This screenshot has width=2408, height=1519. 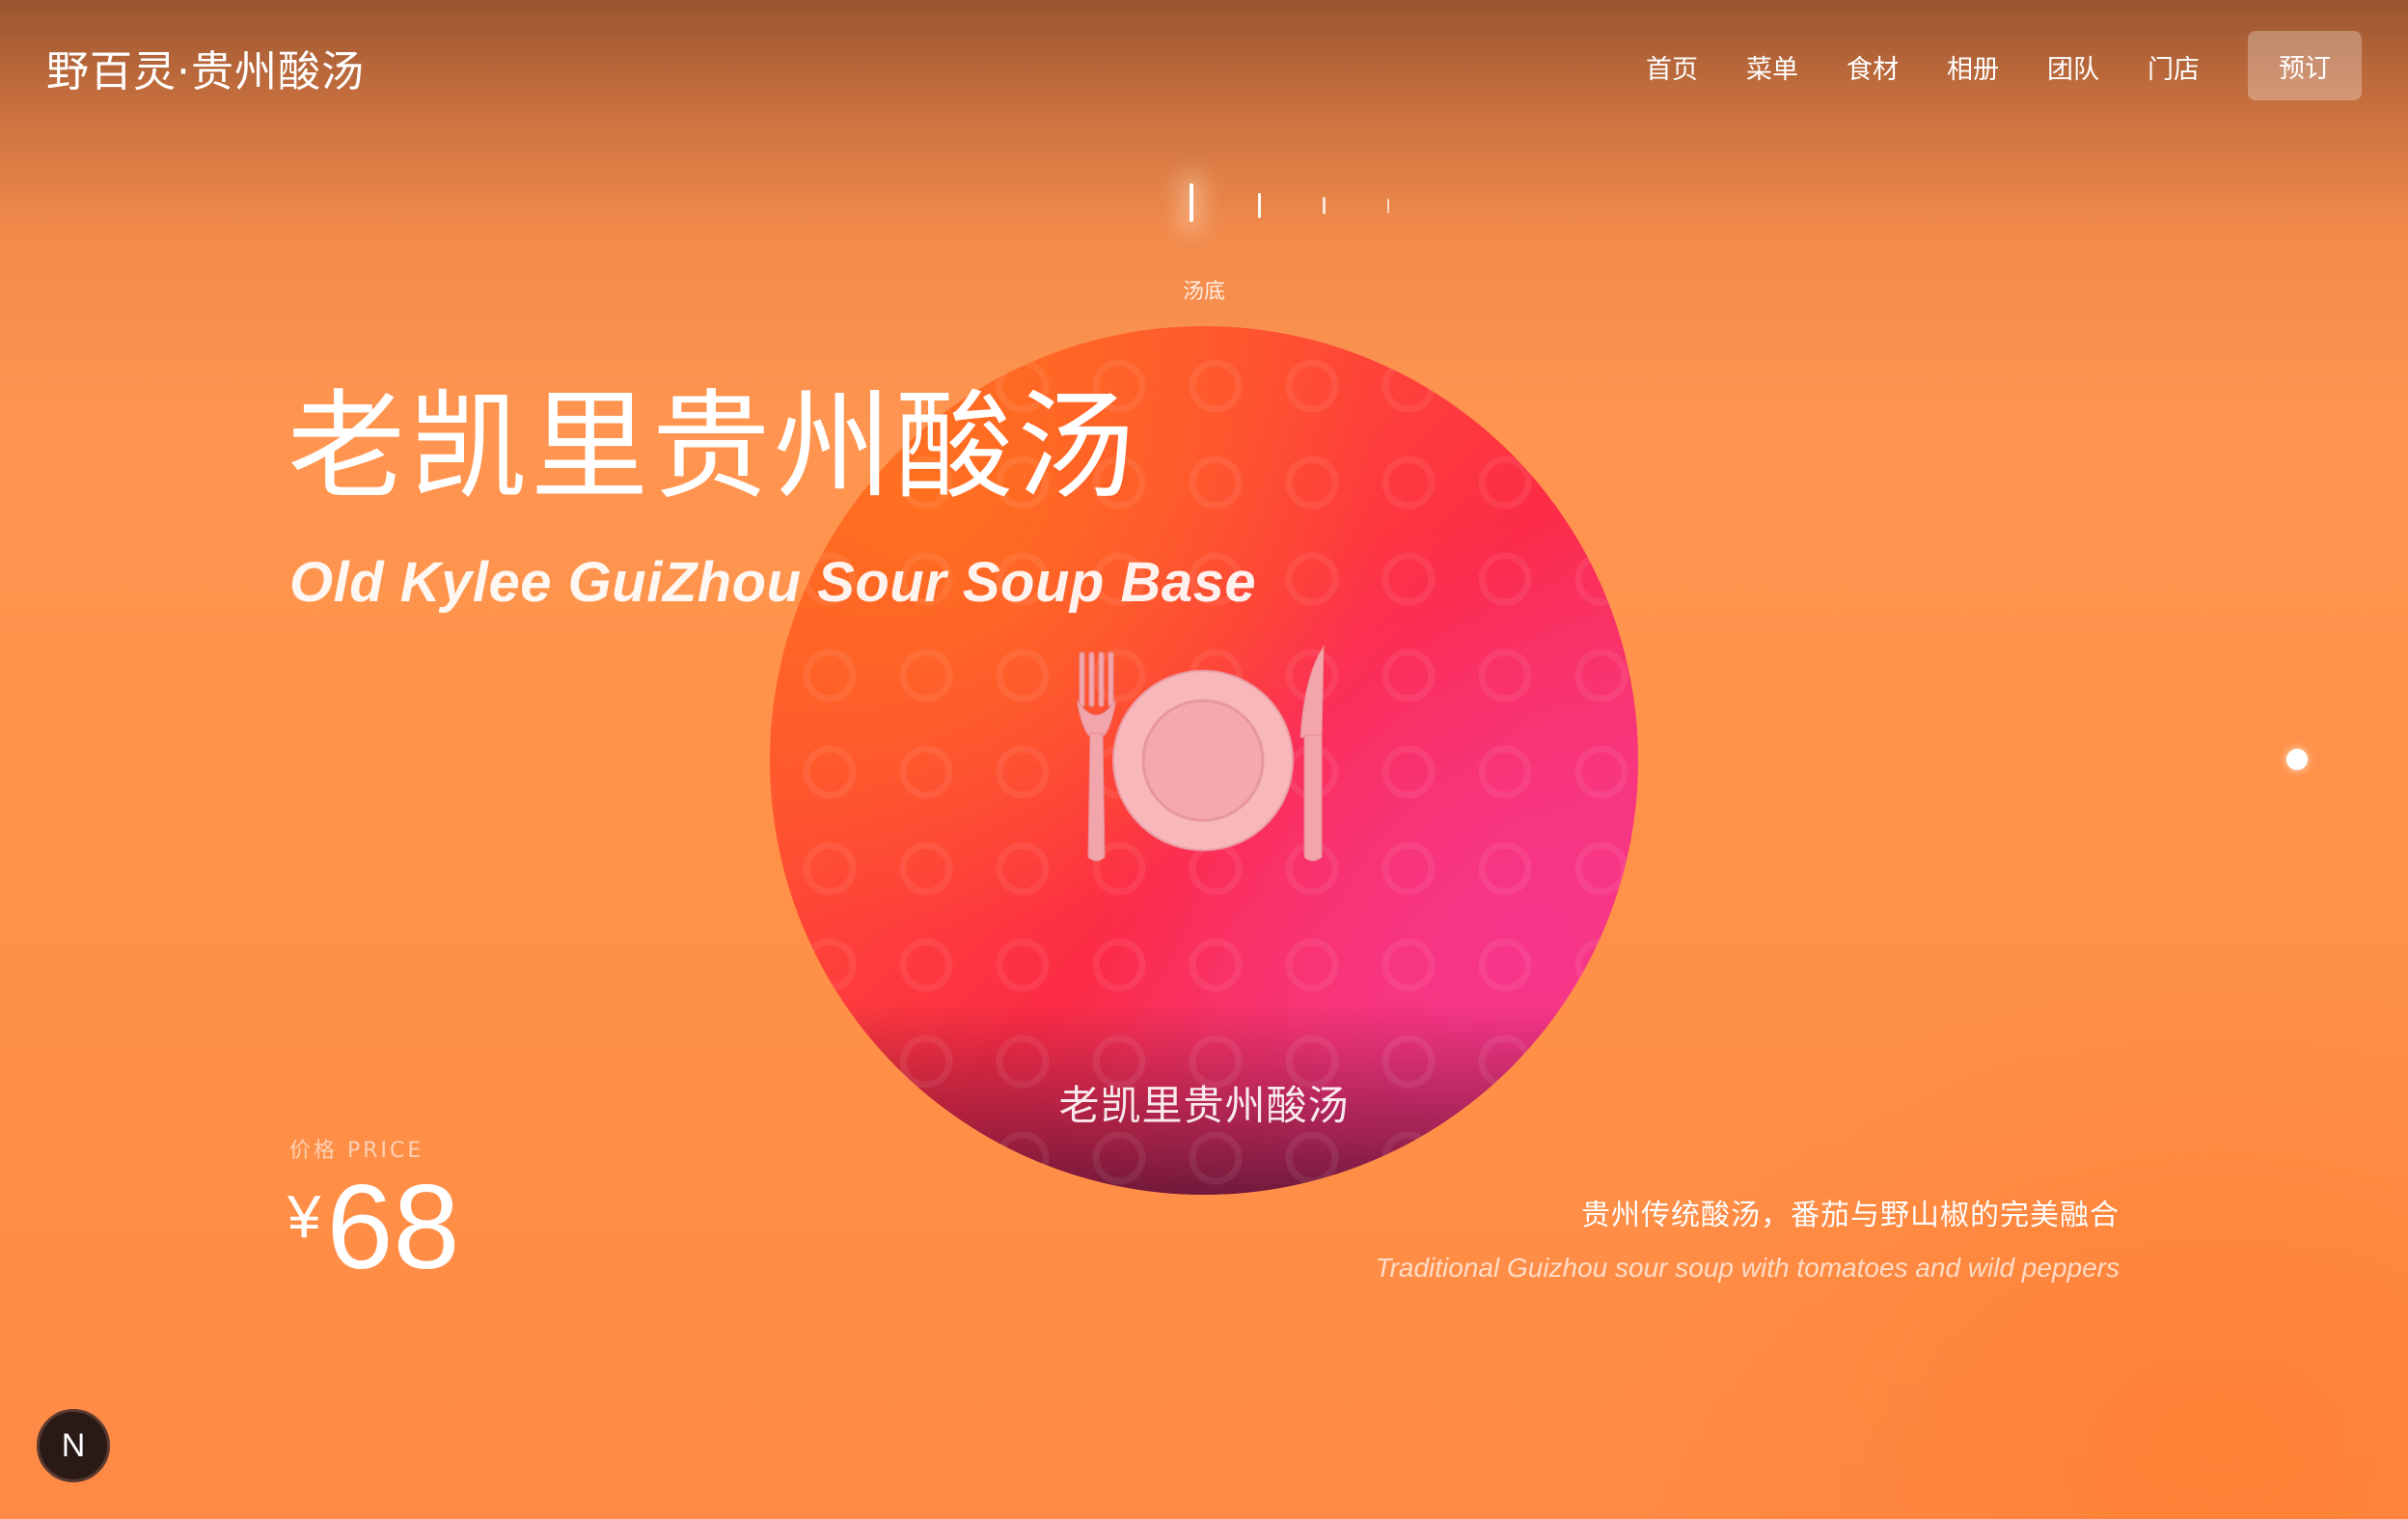 What do you see at coordinates (2297, 759) in the screenshot?
I see `side-nav-dot` at bounding box center [2297, 759].